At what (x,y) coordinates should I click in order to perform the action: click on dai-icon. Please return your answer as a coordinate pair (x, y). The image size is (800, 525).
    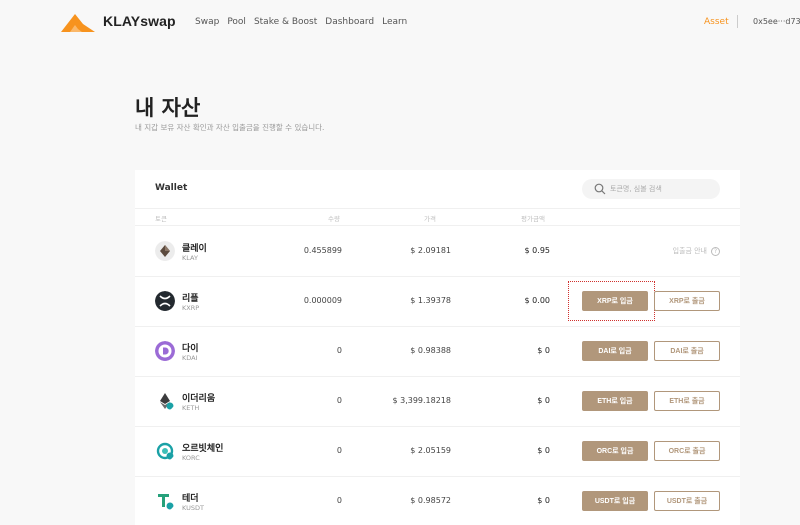
    Looking at the image, I should click on (165, 351).